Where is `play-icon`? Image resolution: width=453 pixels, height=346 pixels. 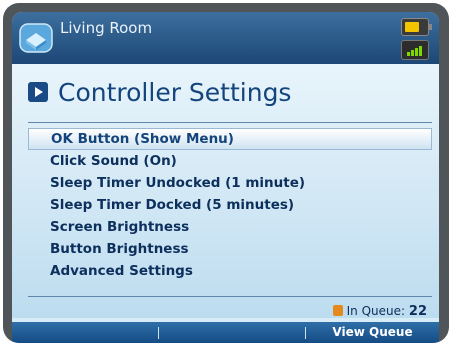
play-icon is located at coordinates (38, 92).